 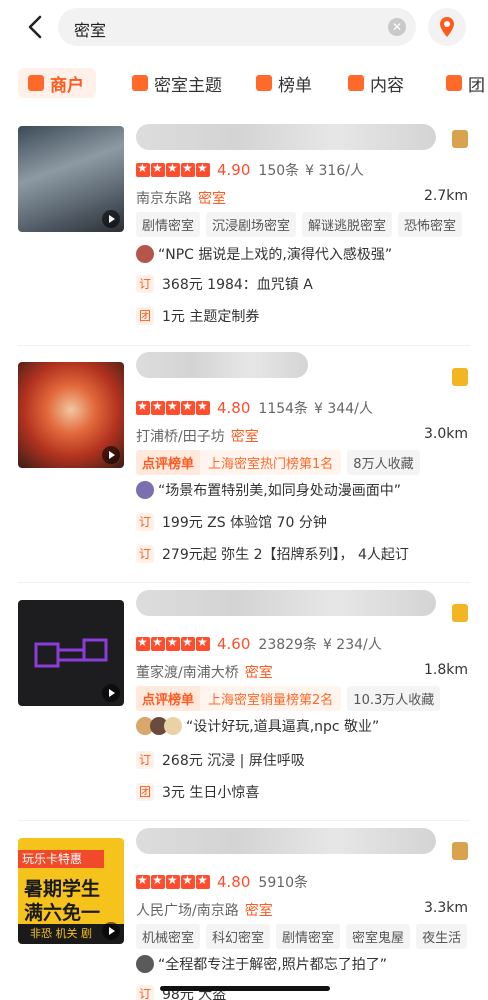 What do you see at coordinates (283, 883) in the screenshot?
I see `review-count: 5910条` at bounding box center [283, 883].